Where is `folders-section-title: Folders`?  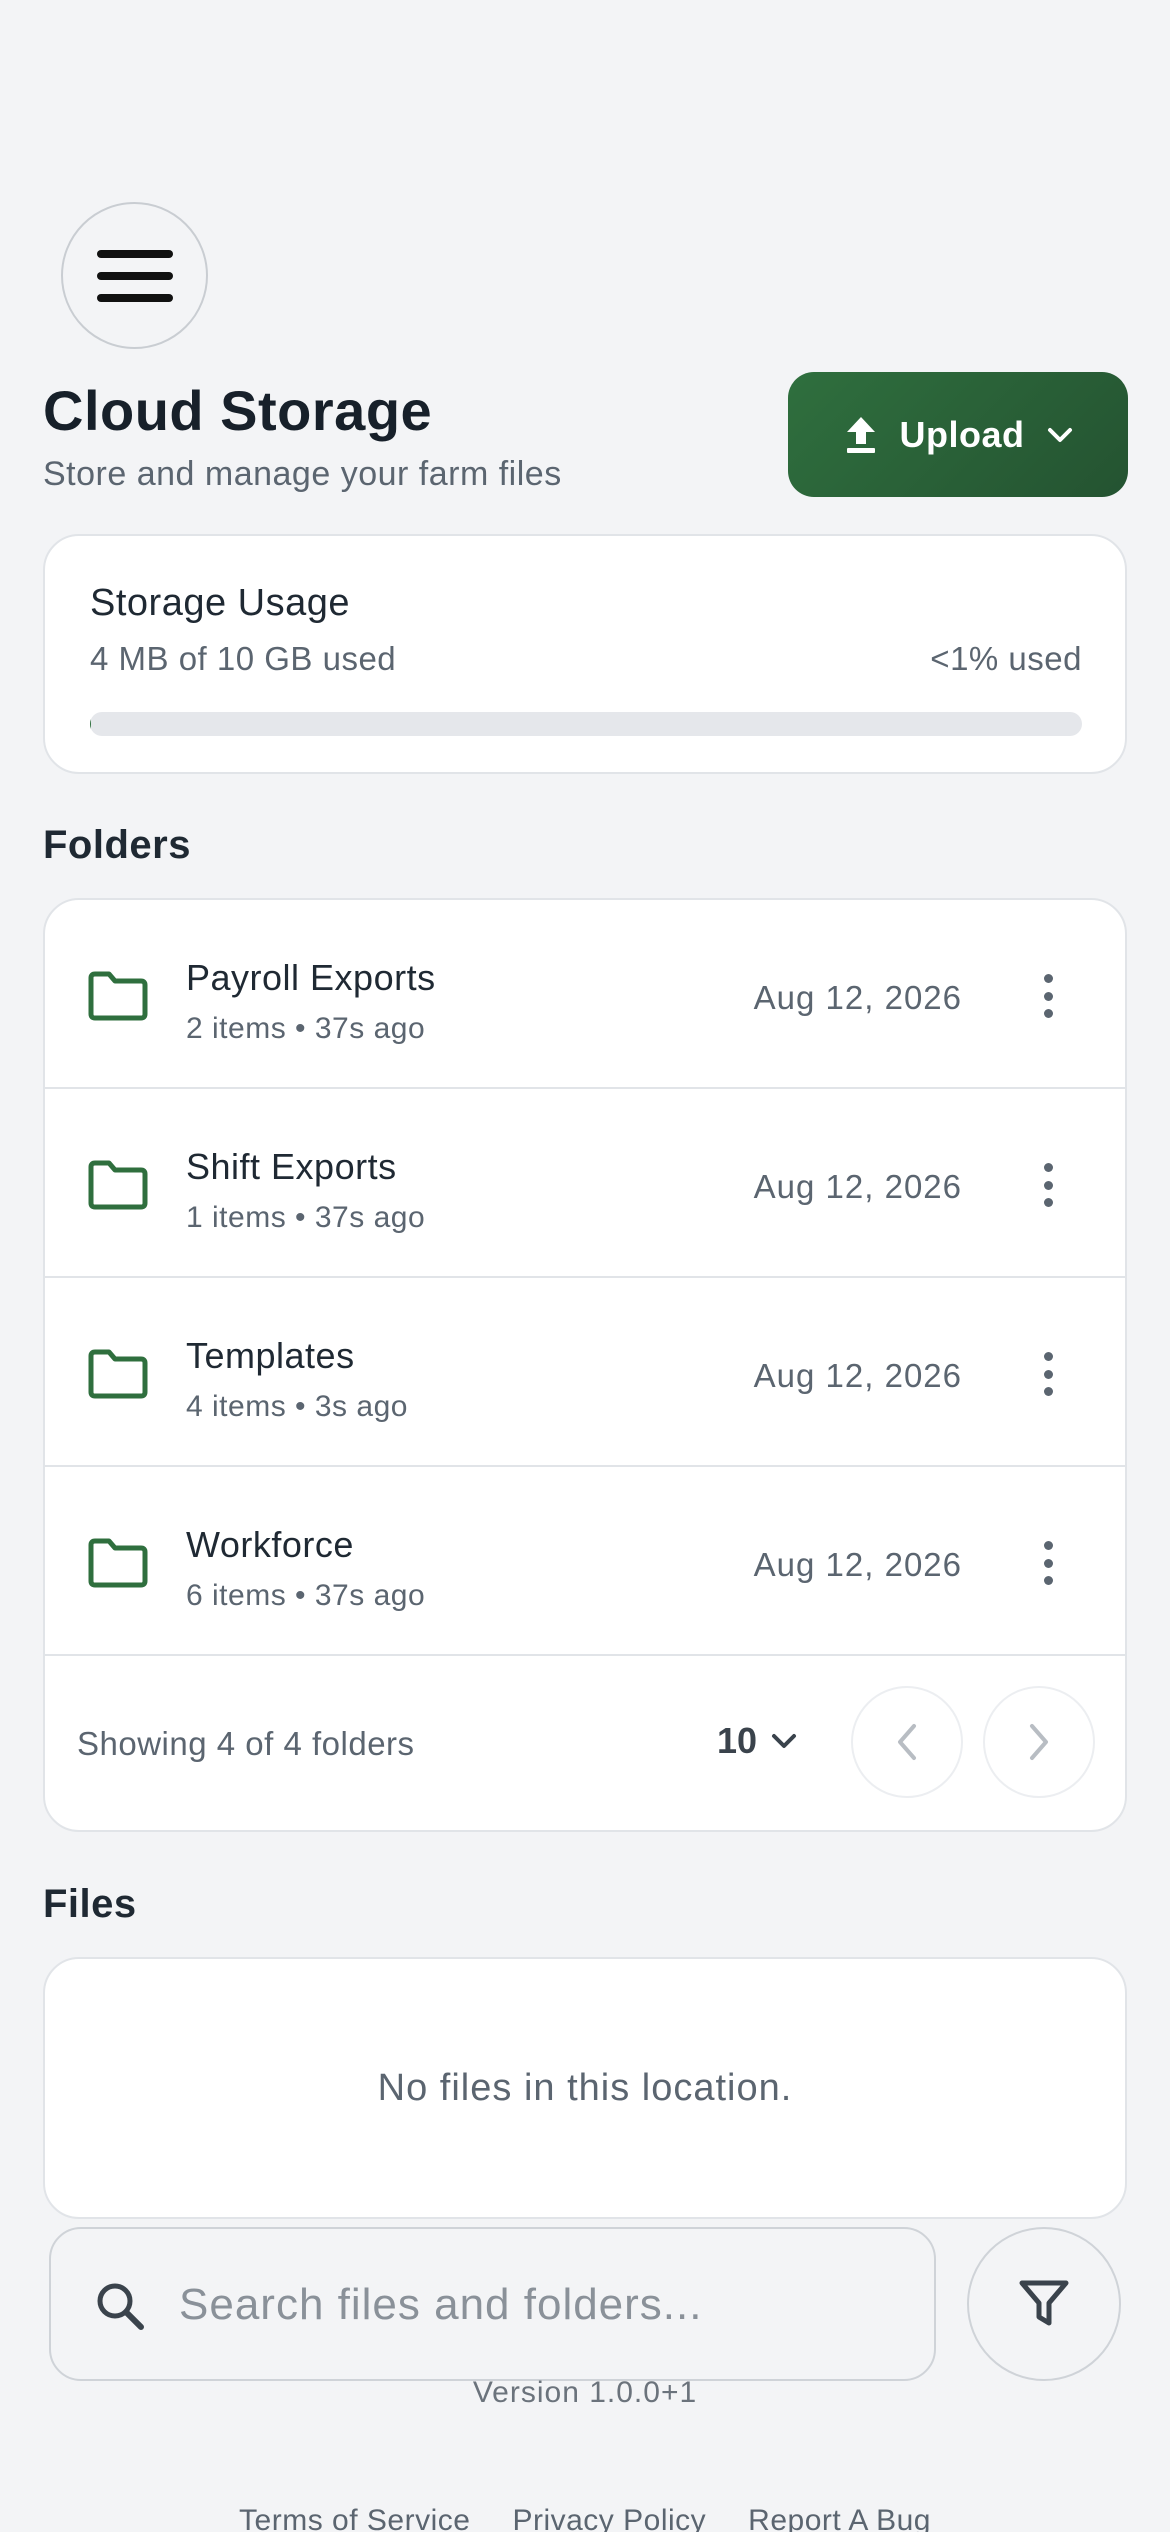
folders-section-title: Folders is located at coordinates (117, 845).